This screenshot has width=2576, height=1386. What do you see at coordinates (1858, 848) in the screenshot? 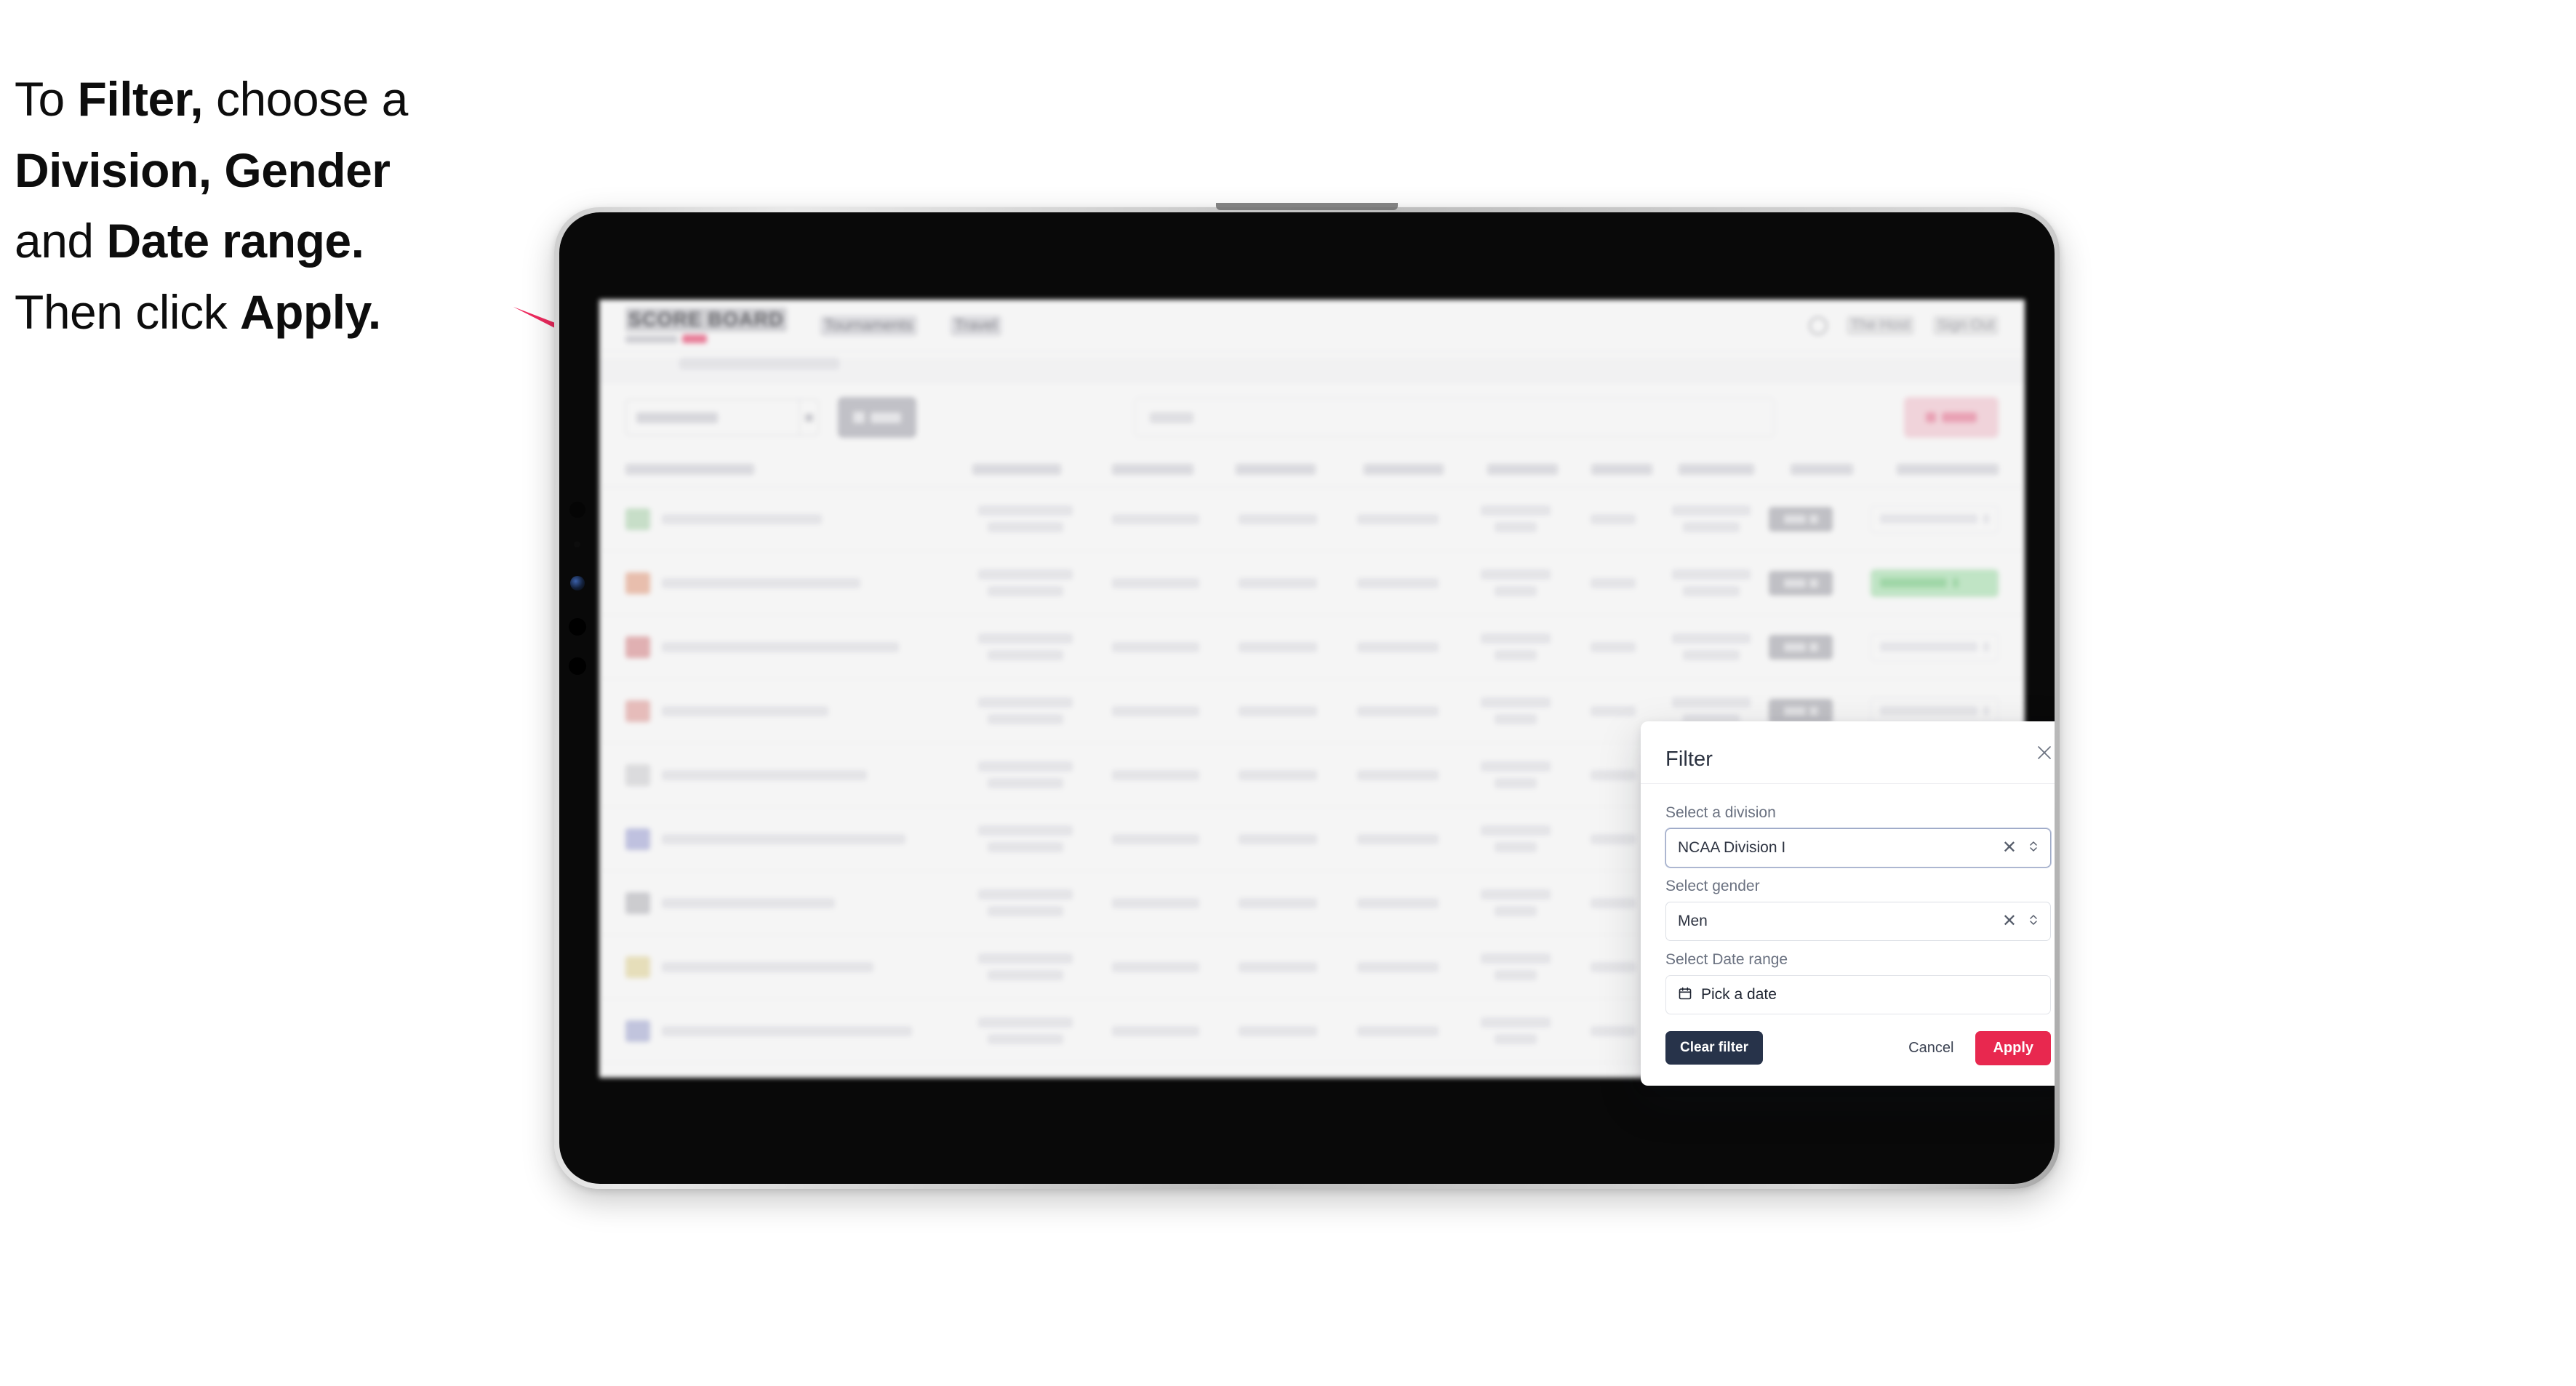
I see `division-select: NCAA Division I ✕` at bounding box center [1858, 848].